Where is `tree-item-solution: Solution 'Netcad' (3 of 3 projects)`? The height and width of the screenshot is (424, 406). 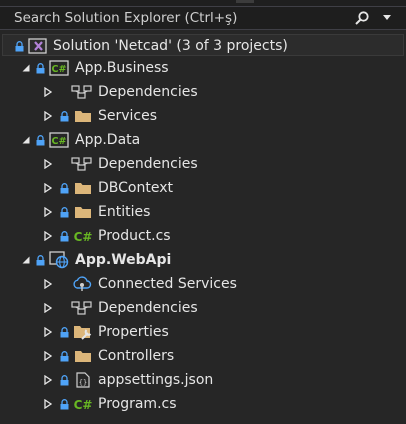
tree-item-solution: Solution 'Netcad' (3 of 3 projects) is located at coordinates (203, 45).